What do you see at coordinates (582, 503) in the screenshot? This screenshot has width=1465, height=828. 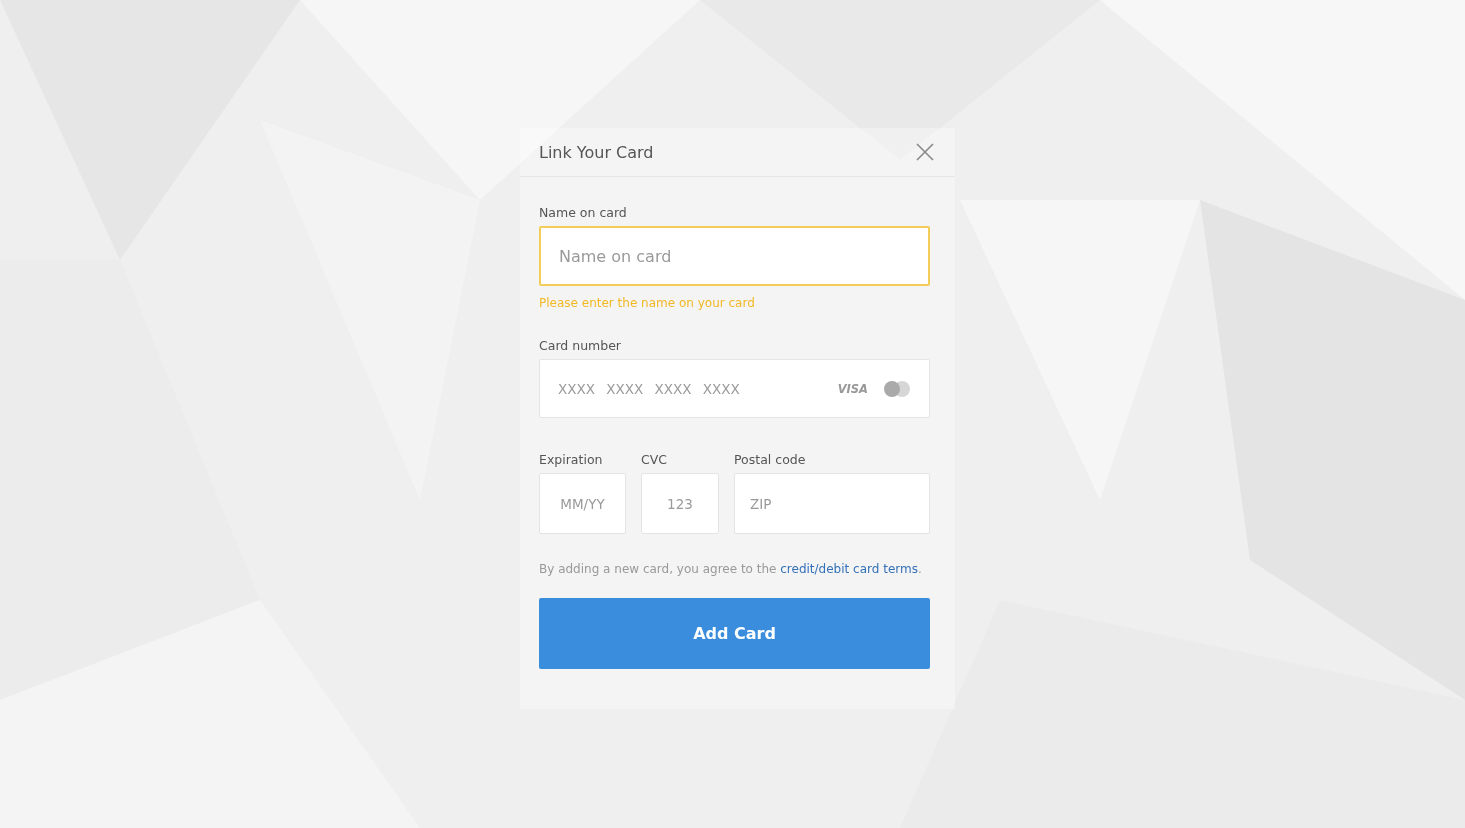 I see `input-field: MM/YY` at bounding box center [582, 503].